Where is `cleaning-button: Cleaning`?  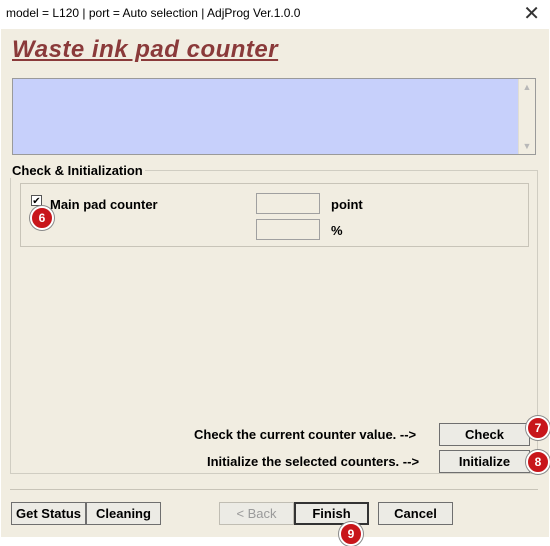 cleaning-button: Cleaning is located at coordinates (123, 513).